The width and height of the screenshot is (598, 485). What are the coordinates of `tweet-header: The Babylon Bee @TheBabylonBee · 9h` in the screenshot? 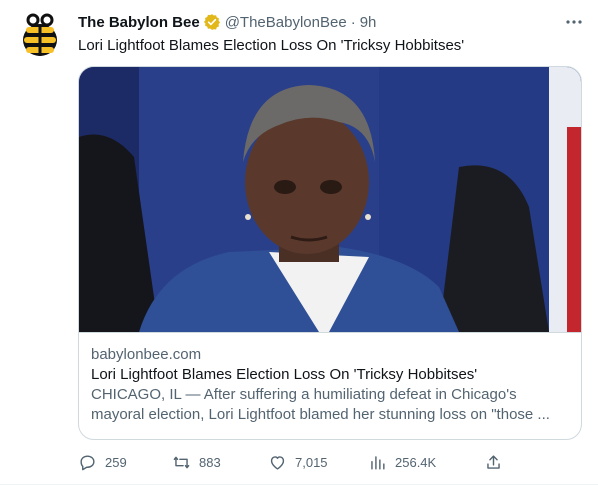 It's located at (330, 22).